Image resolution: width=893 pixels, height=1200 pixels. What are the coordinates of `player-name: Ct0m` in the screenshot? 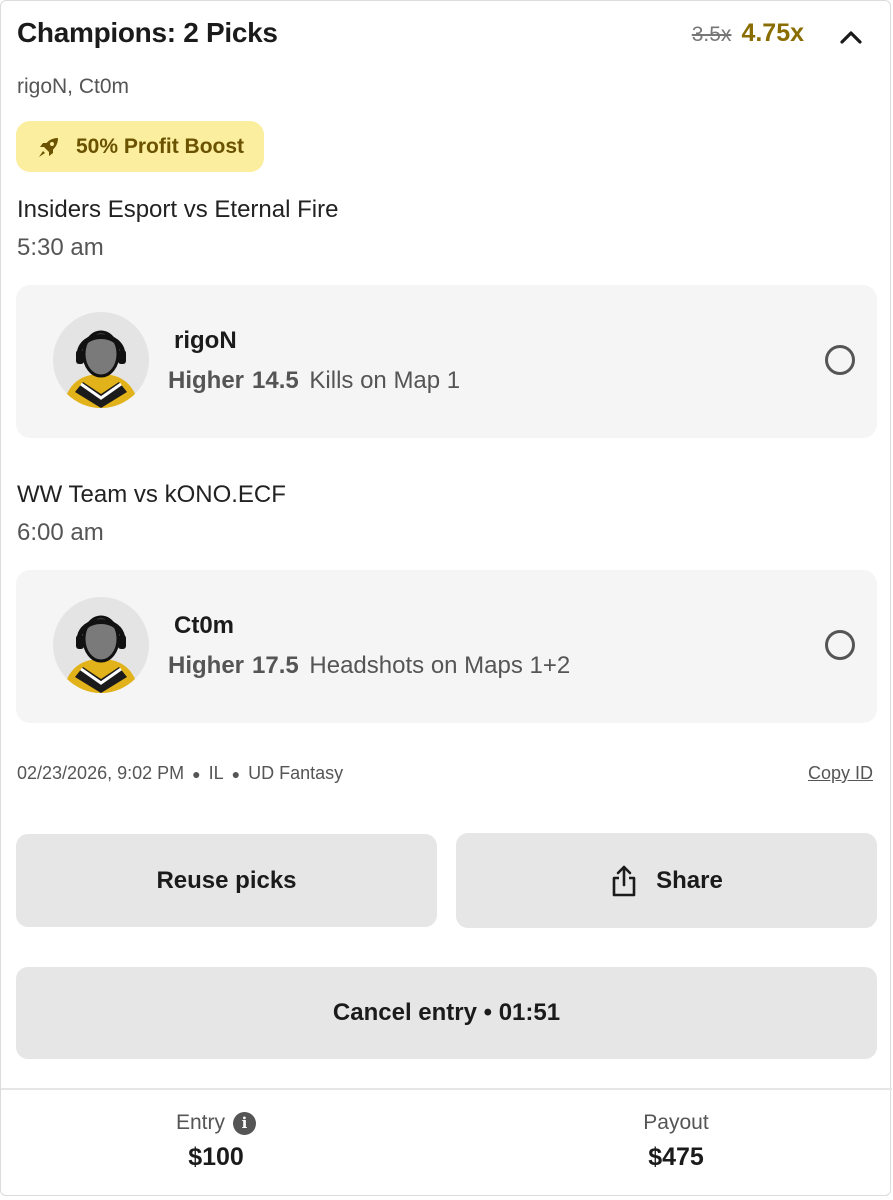 It's located at (204, 625).